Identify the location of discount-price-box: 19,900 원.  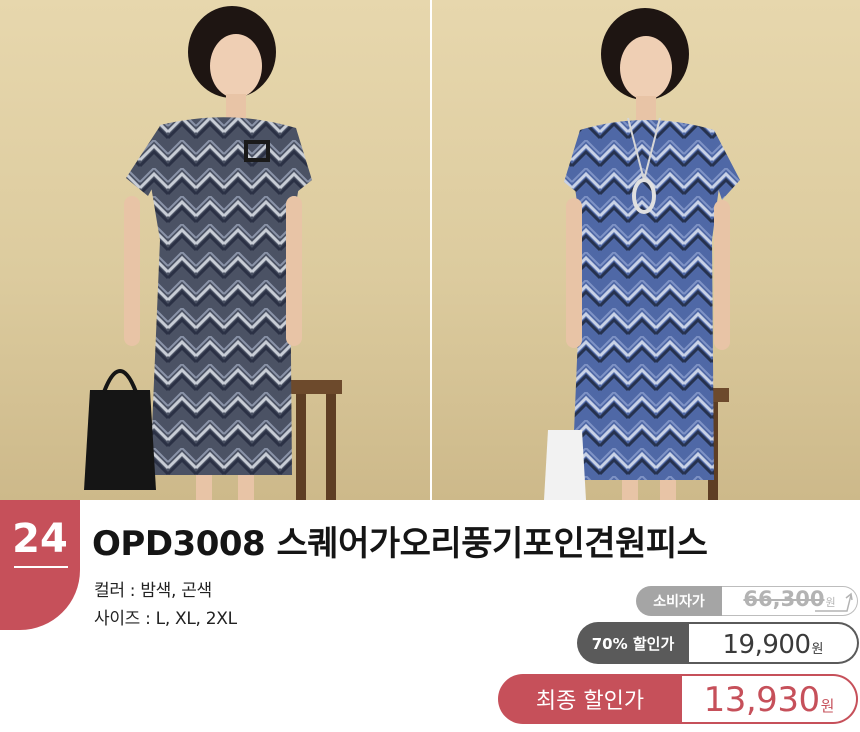
(774, 643).